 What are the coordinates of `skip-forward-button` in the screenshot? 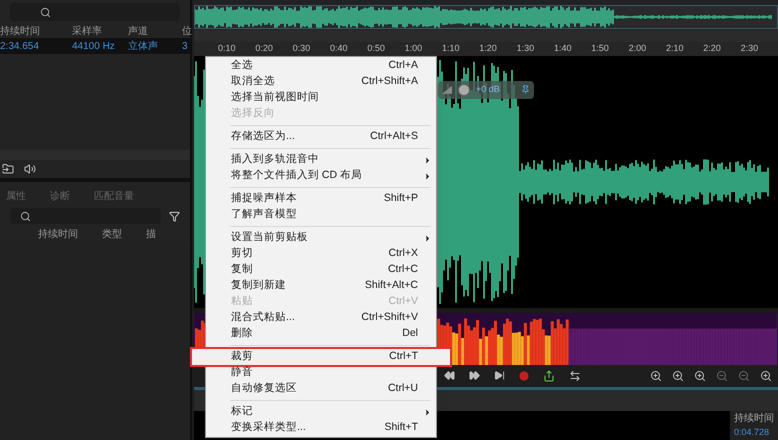 It's located at (499, 376).